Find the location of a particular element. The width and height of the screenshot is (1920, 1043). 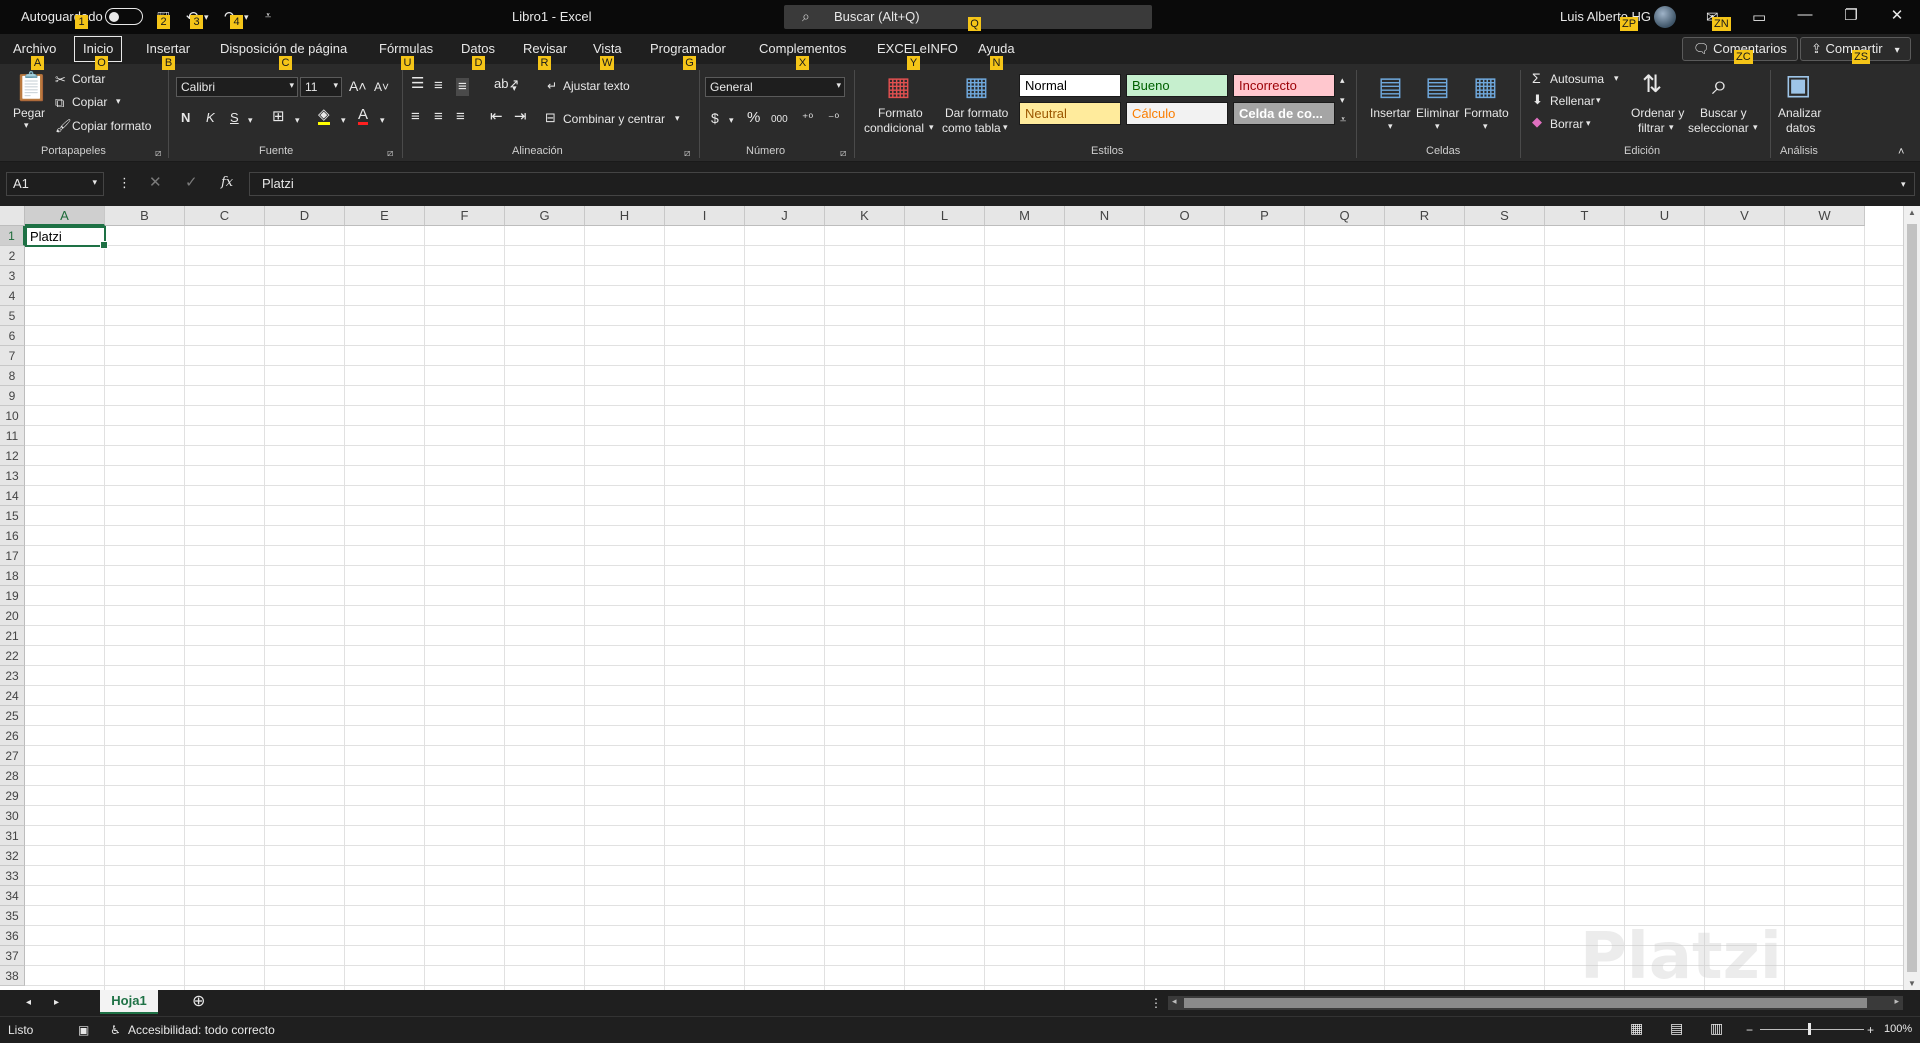

italic-button: K is located at coordinates (210, 118).